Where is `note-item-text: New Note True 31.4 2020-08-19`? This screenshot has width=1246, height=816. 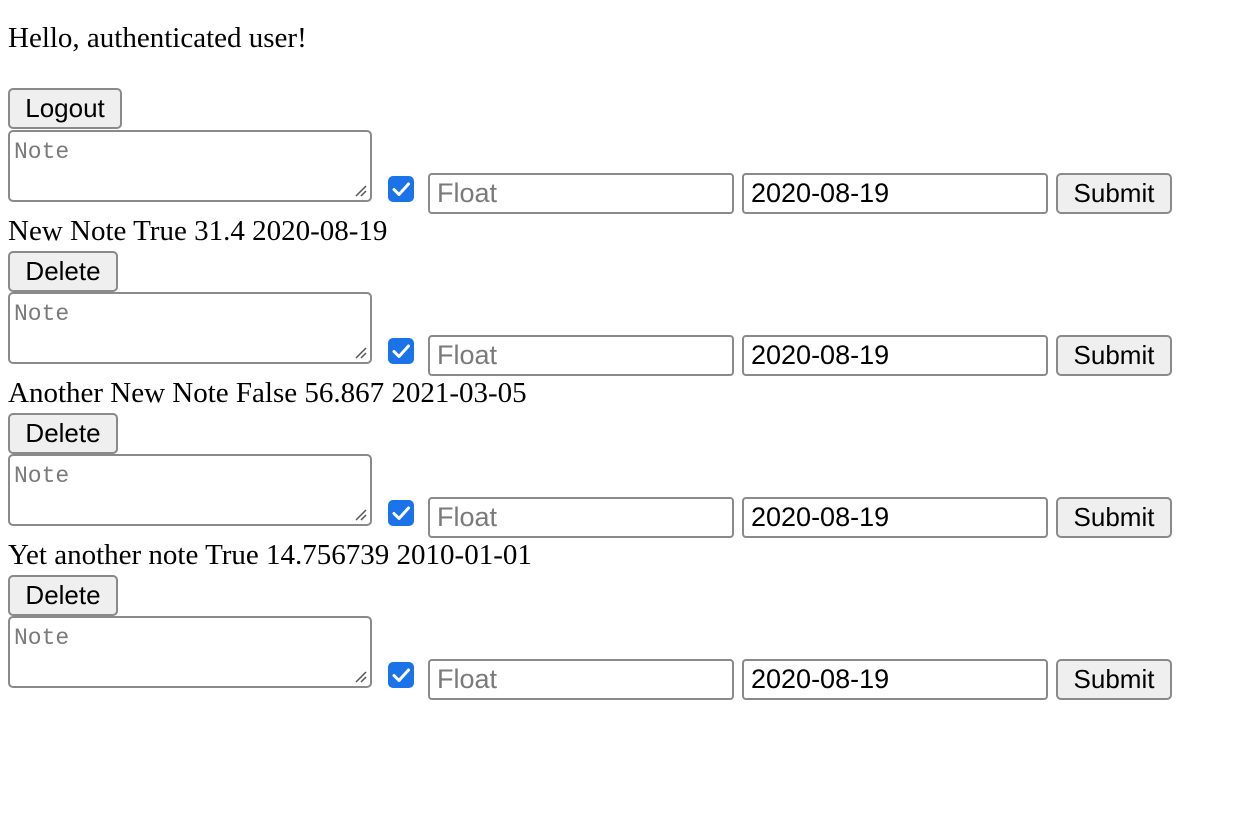 note-item-text: New Note True 31.4 2020-08-19 is located at coordinates (198, 231).